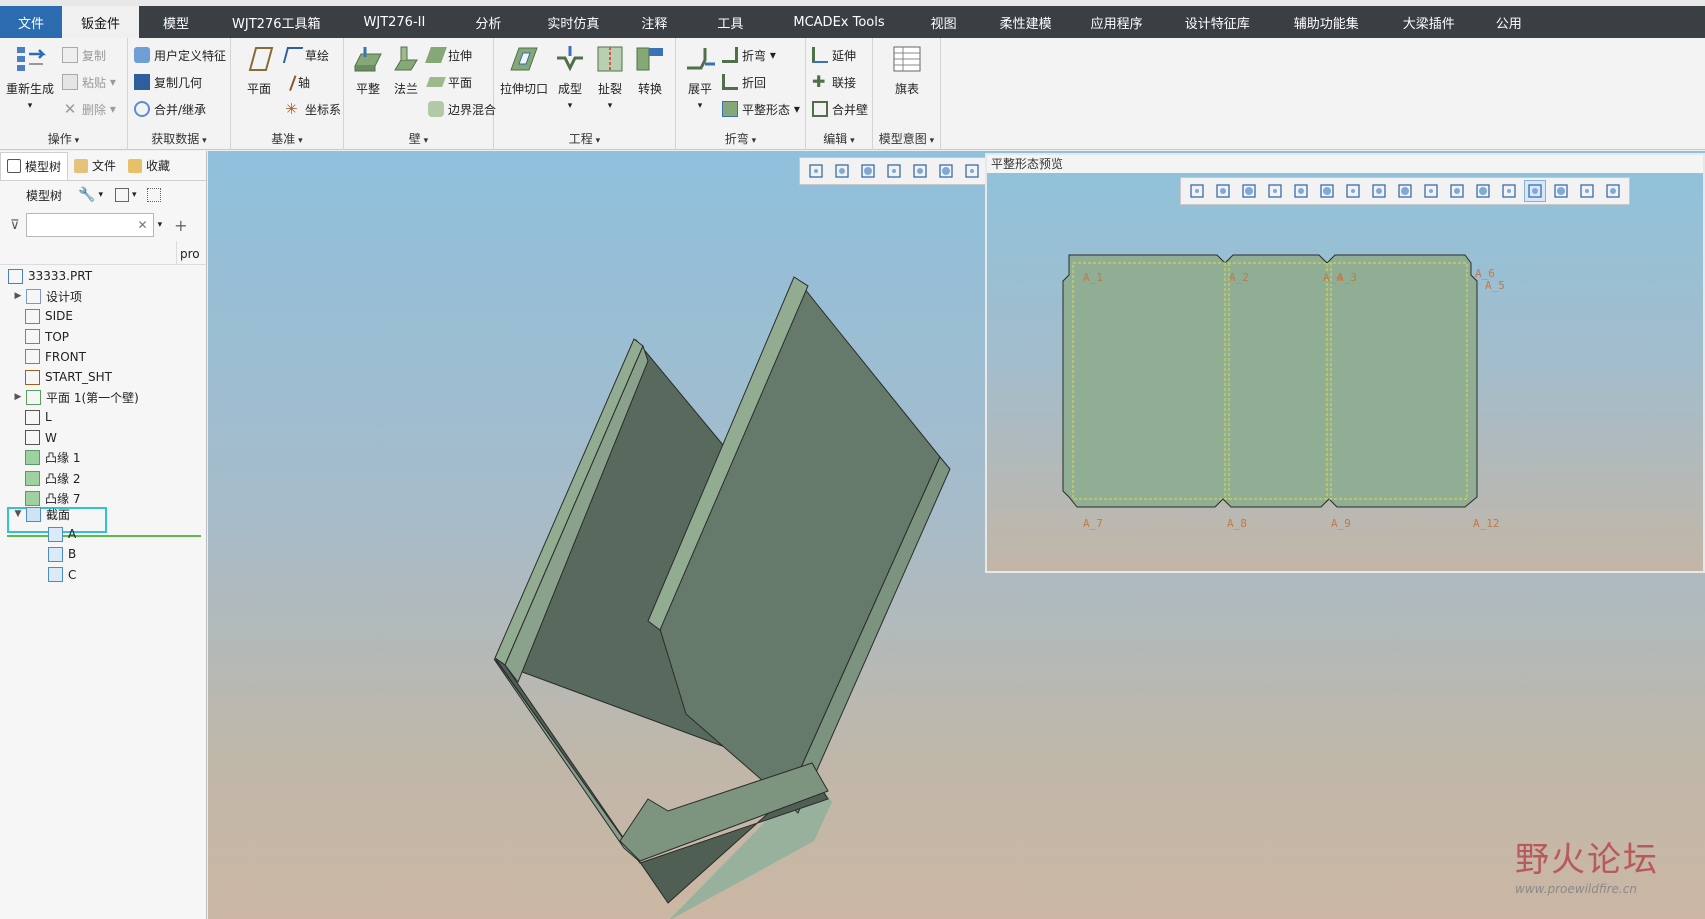 This screenshot has height=919, width=1705. I want to click on tab-files: 文件, so click(95, 166).